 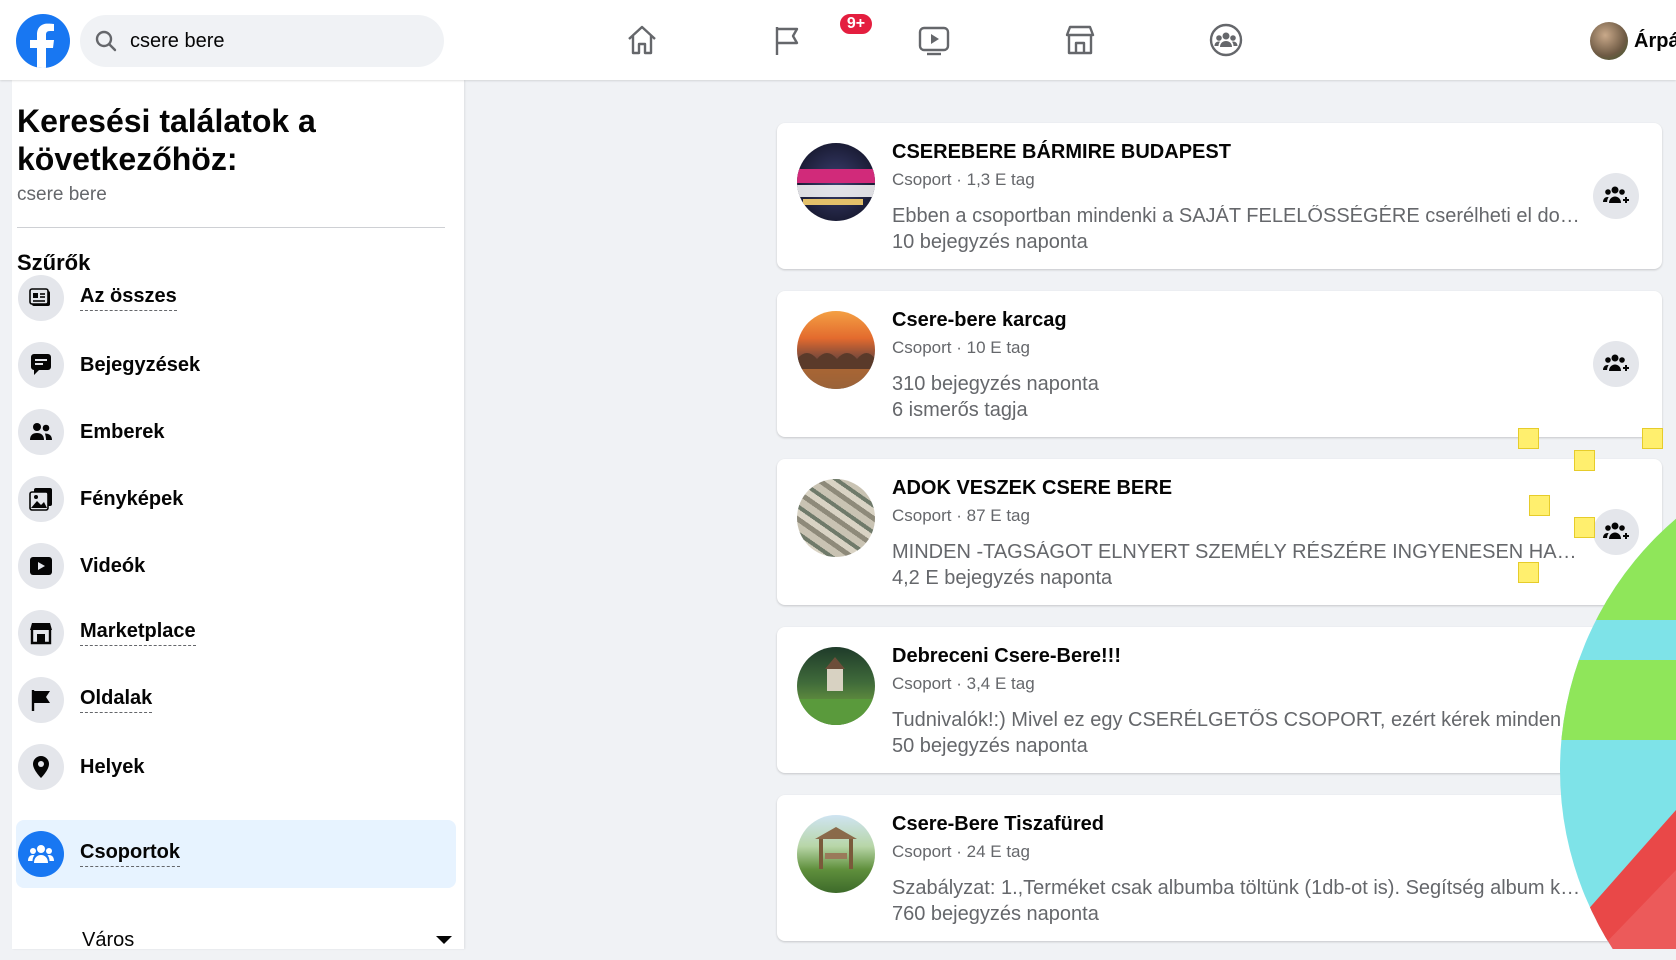 I want to click on pages-flag-nav-icon, so click(x=788, y=40).